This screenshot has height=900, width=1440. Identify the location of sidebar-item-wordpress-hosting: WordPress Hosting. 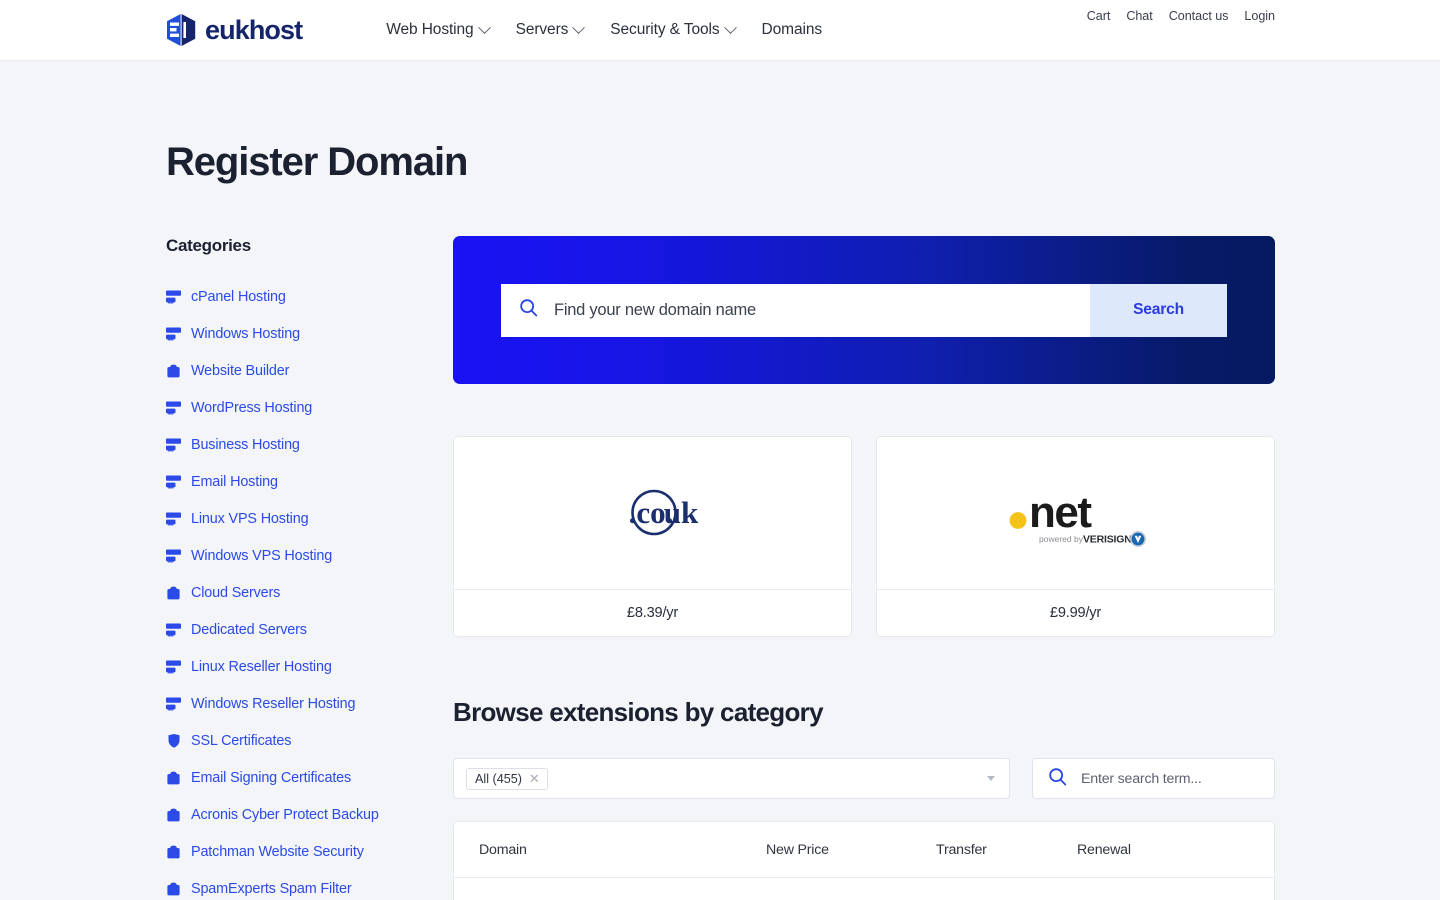
(292, 407).